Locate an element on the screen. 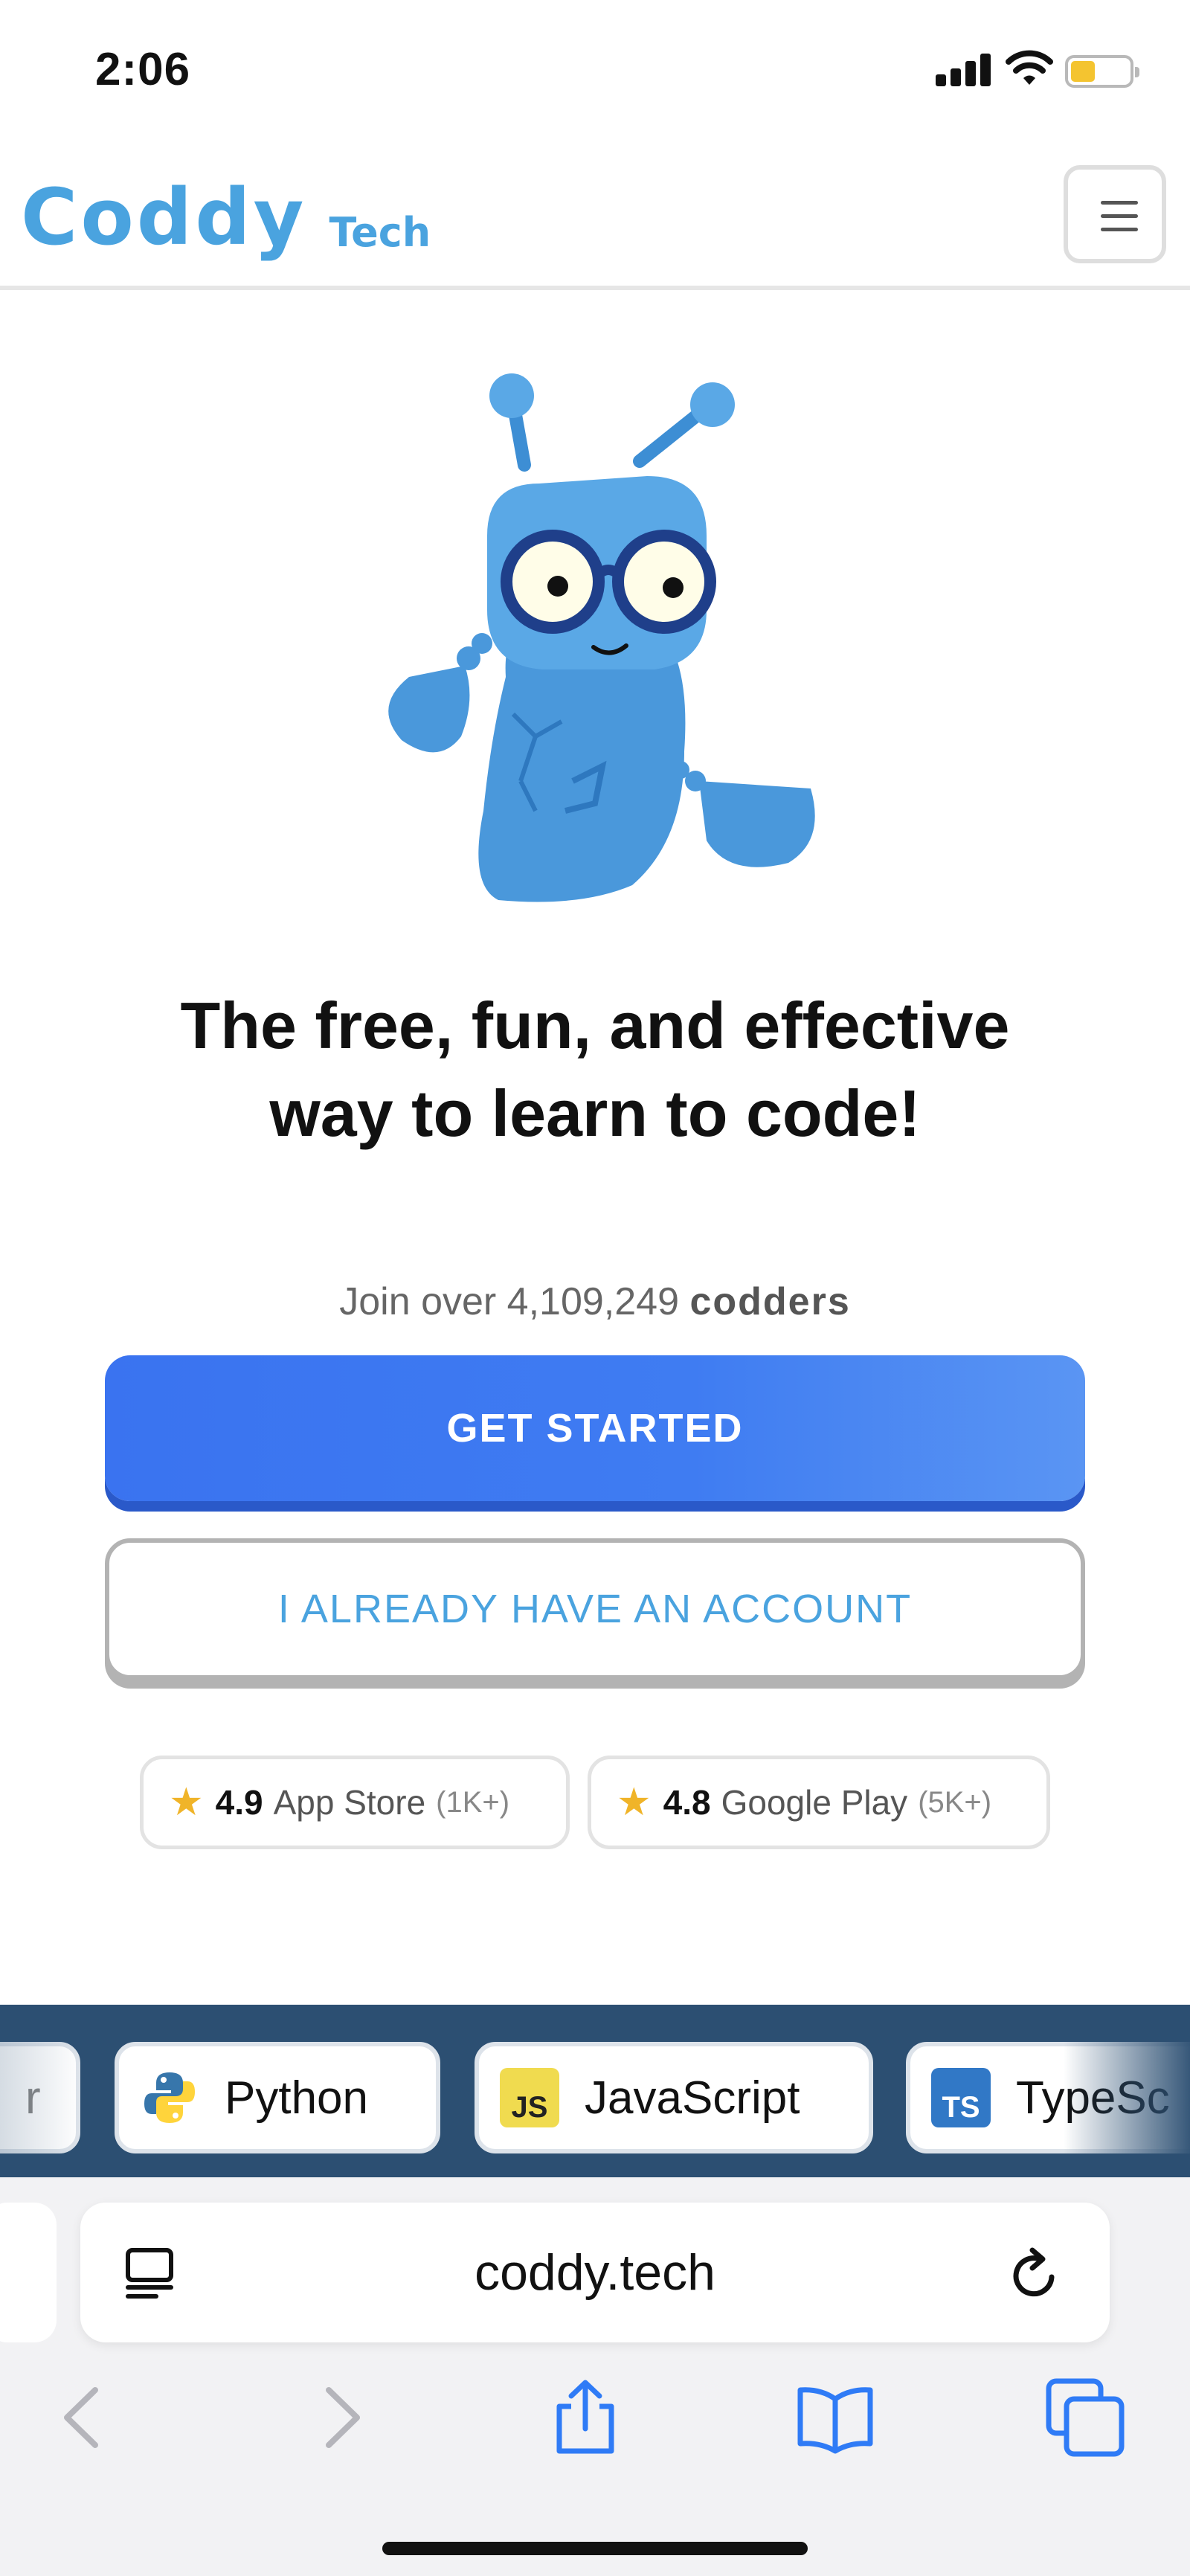 This screenshot has height=2576, width=1190. page-menu-icon is located at coordinates (150, 2273).